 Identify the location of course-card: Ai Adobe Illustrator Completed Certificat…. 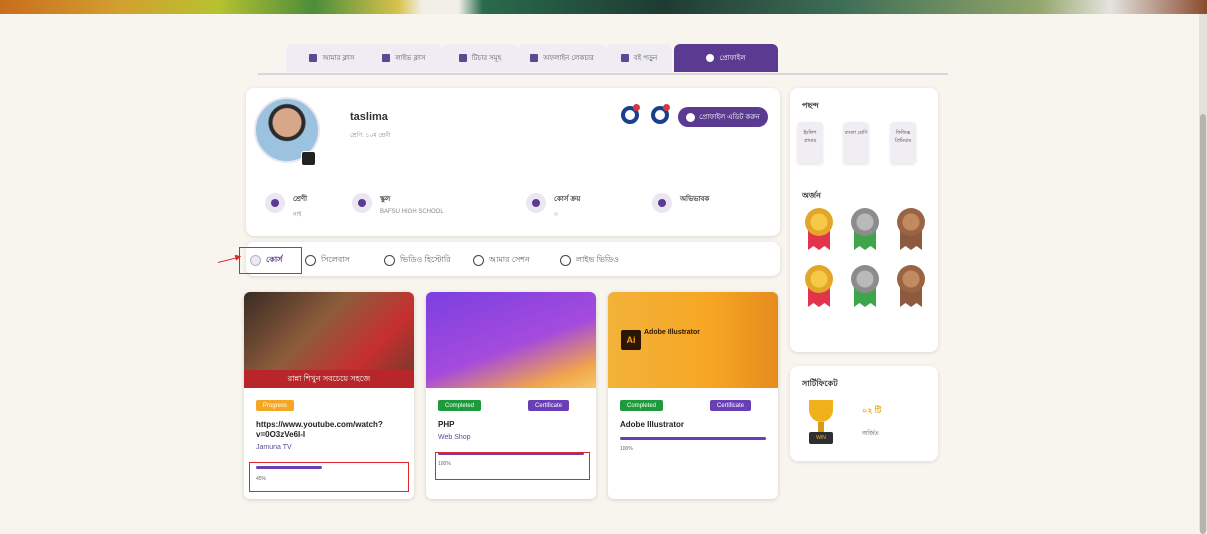
(693, 395).